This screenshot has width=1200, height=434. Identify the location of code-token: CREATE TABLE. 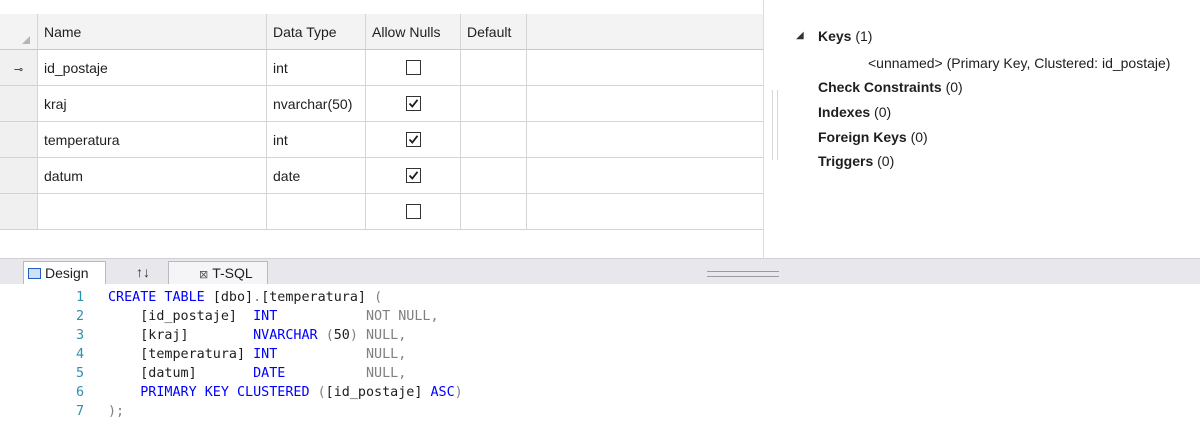
(160, 297).